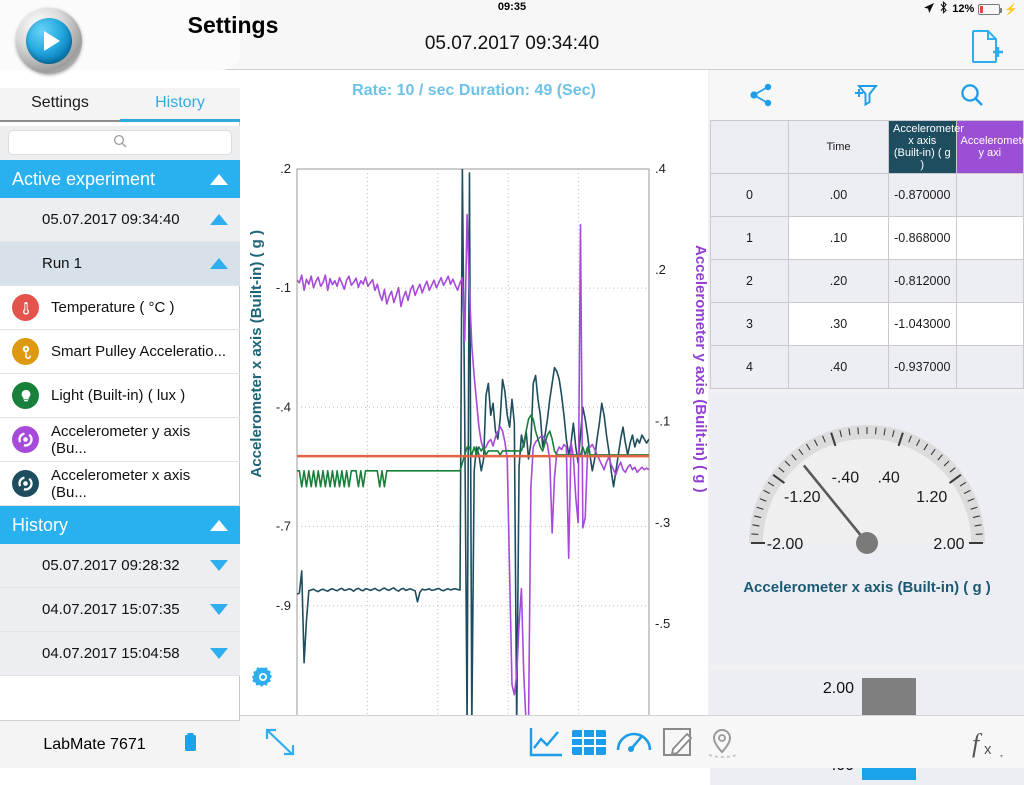 This screenshot has width=1024, height=785. Describe the element at coordinates (839, 324) in the screenshot. I see `table-cell-time: .30` at that location.